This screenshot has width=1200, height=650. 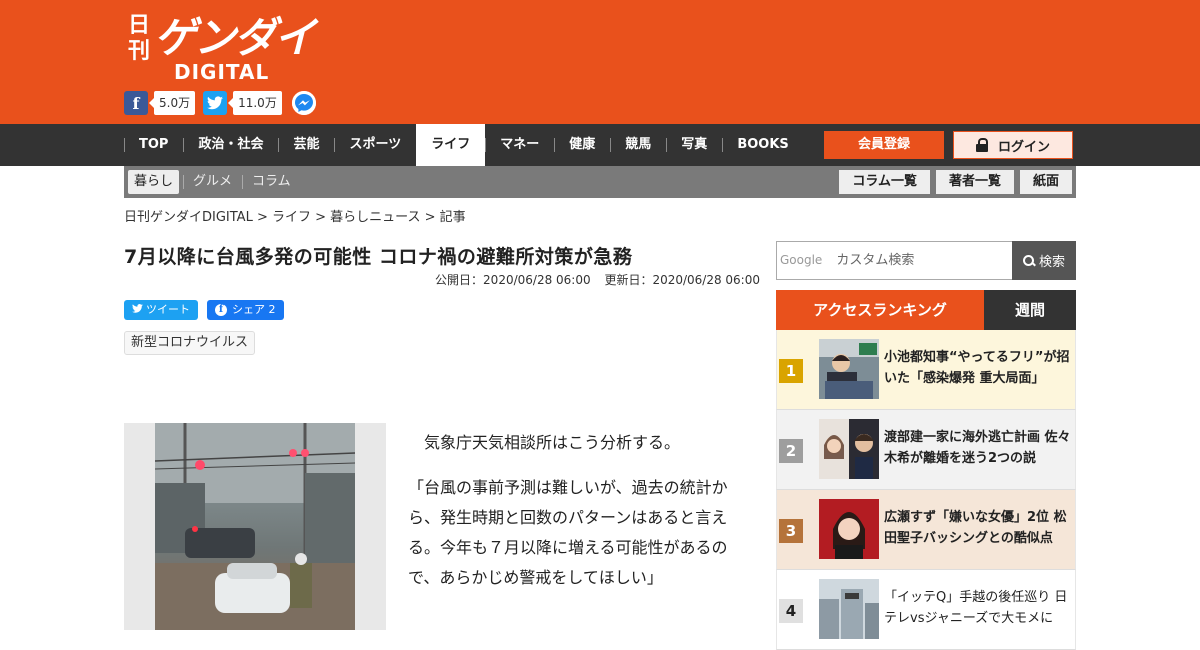 What do you see at coordinates (513, 280) in the screenshot?
I see `published-date: 公開日：2020/06/28 06:00` at bounding box center [513, 280].